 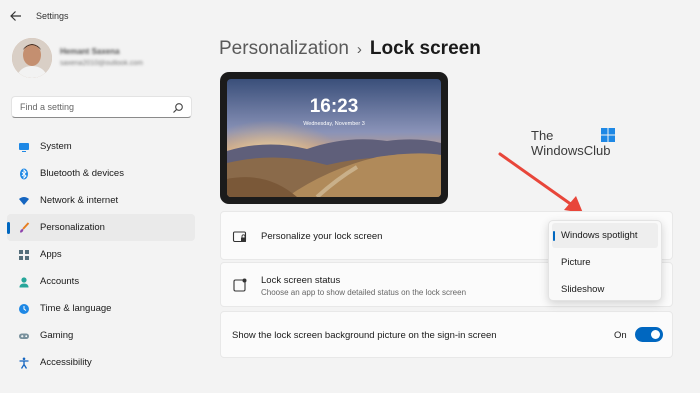 I want to click on sidebar-item-label: Accounts, so click(x=60, y=281).